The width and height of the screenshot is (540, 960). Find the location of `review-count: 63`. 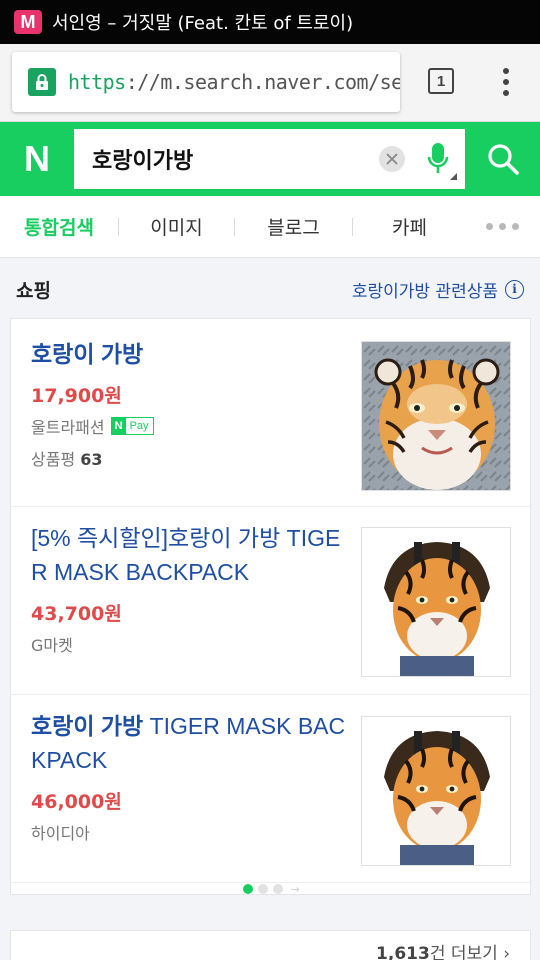

review-count: 63 is located at coordinates (91, 459).